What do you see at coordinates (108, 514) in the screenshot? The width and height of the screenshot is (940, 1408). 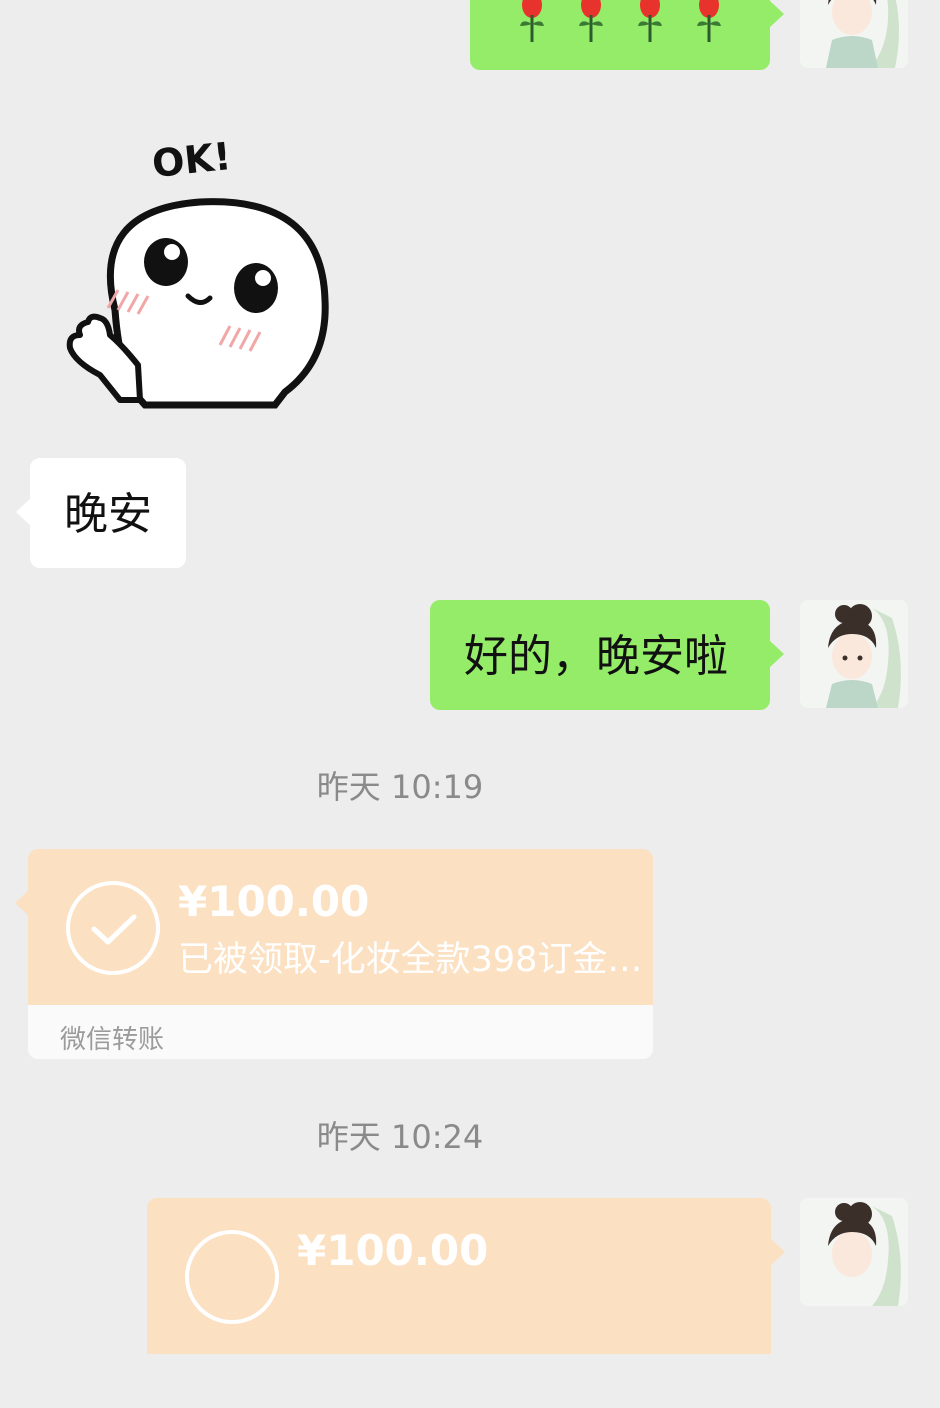 I see `message-text: 晚安` at bounding box center [108, 514].